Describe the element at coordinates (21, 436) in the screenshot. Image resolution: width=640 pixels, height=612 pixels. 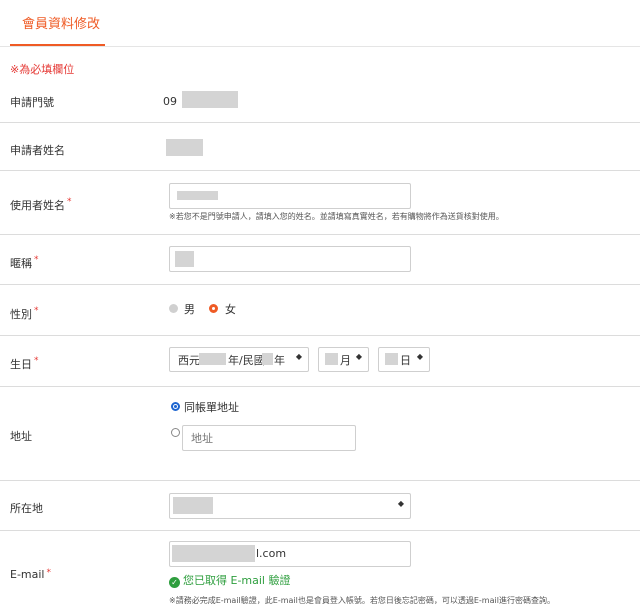
I see `address-label: 地址` at that location.